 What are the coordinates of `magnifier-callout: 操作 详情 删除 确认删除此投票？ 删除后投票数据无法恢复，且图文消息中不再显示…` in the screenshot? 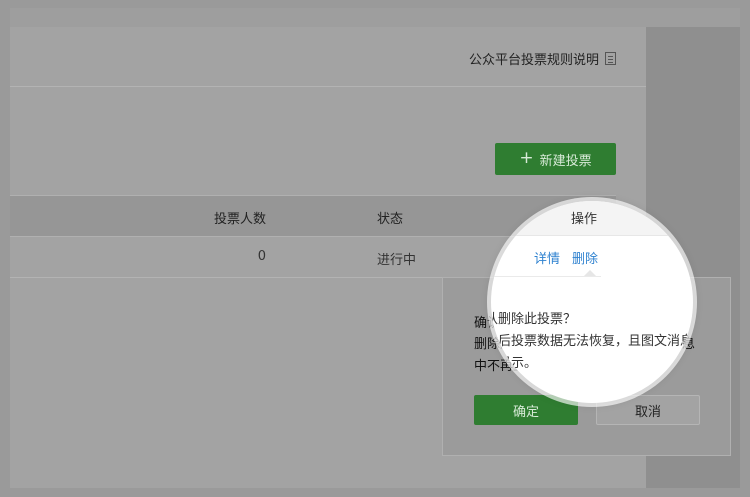 It's located at (592, 302).